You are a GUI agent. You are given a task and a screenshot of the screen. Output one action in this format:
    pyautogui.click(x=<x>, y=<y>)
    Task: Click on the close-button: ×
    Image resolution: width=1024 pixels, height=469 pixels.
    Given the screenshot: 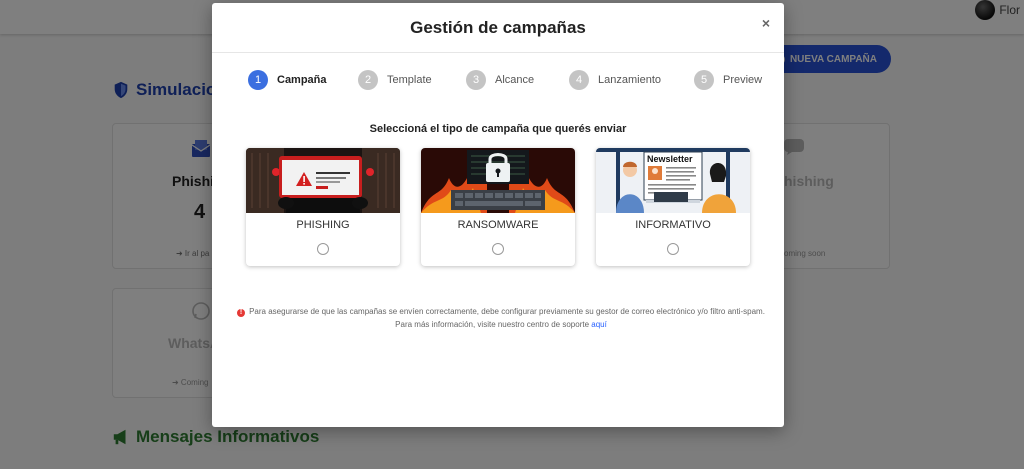 What is the action you would take?
    pyautogui.click(x=766, y=23)
    